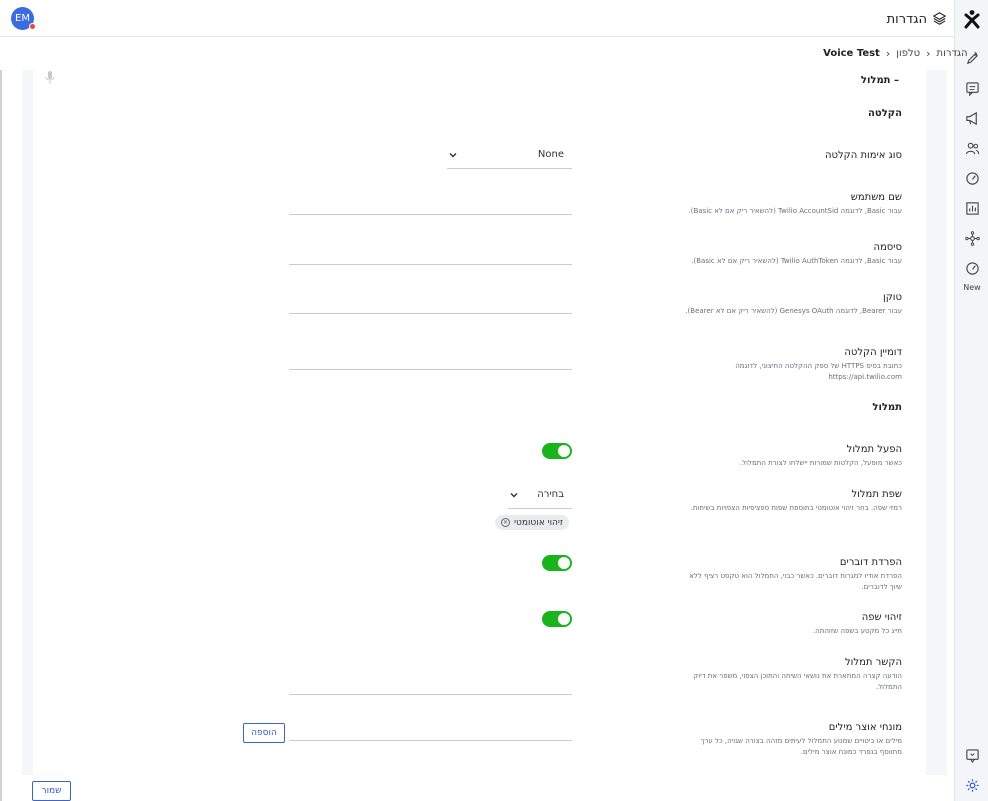 This screenshot has width=988, height=801. What do you see at coordinates (887, 407) in the screenshot?
I see `transcription-section-title: תמלול` at bounding box center [887, 407].